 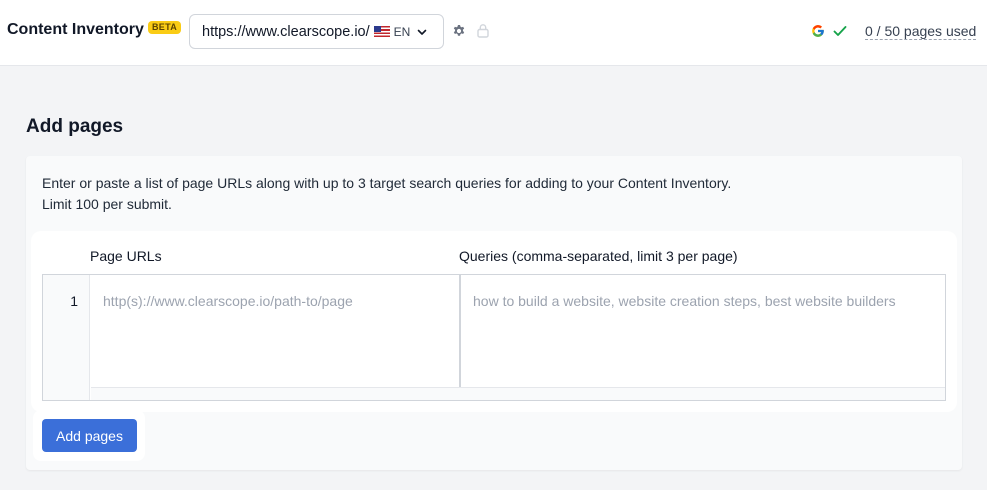 I want to click on chevron-down-icon, so click(x=422, y=32).